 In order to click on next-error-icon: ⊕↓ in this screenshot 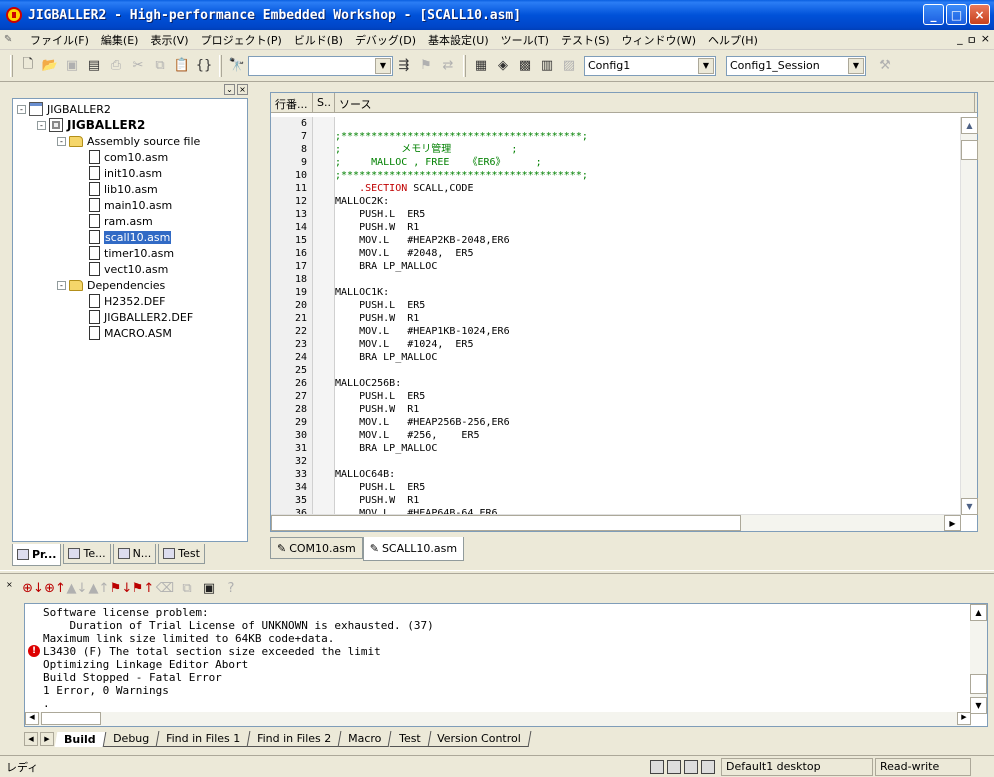, I will do `click(33, 588)`.